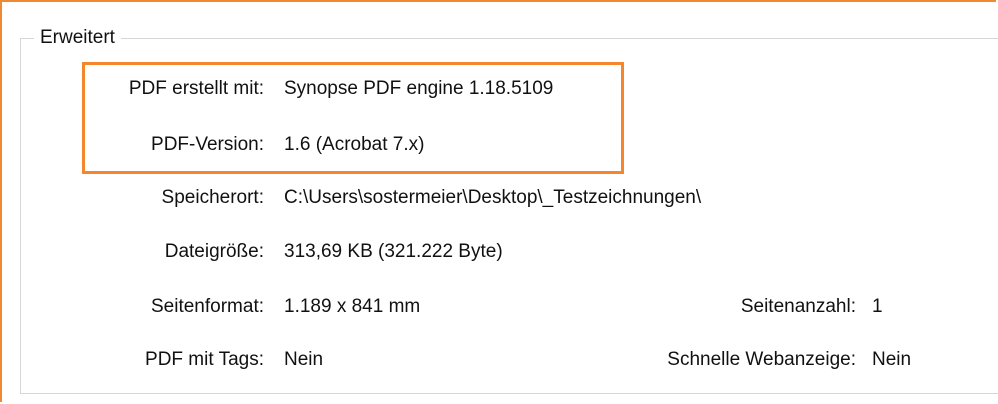 This screenshot has width=998, height=404. Describe the element at coordinates (393, 251) in the screenshot. I see `file-size-value: 313,69 KB (321.222 Byte)` at that location.